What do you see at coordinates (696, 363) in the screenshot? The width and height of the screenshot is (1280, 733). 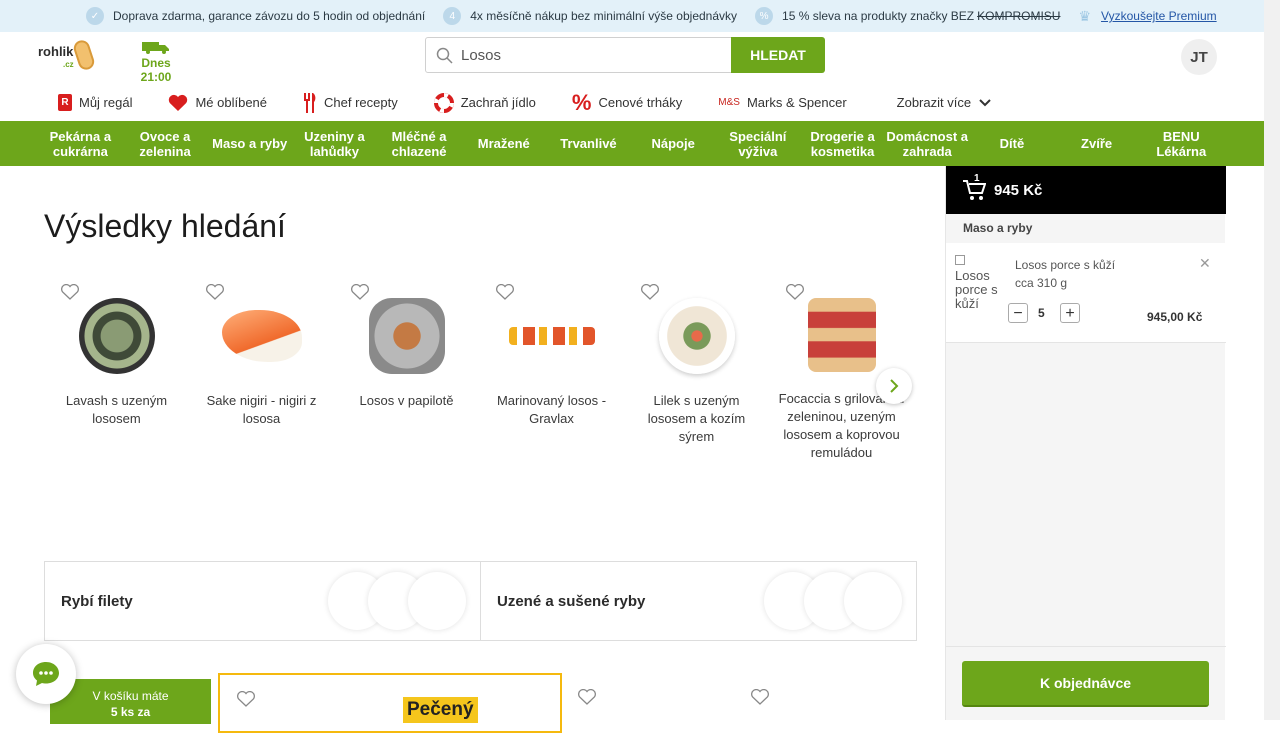 I see `product-card: Lilek s uzeným lososem a kozím sýrem` at bounding box center [696, 363].